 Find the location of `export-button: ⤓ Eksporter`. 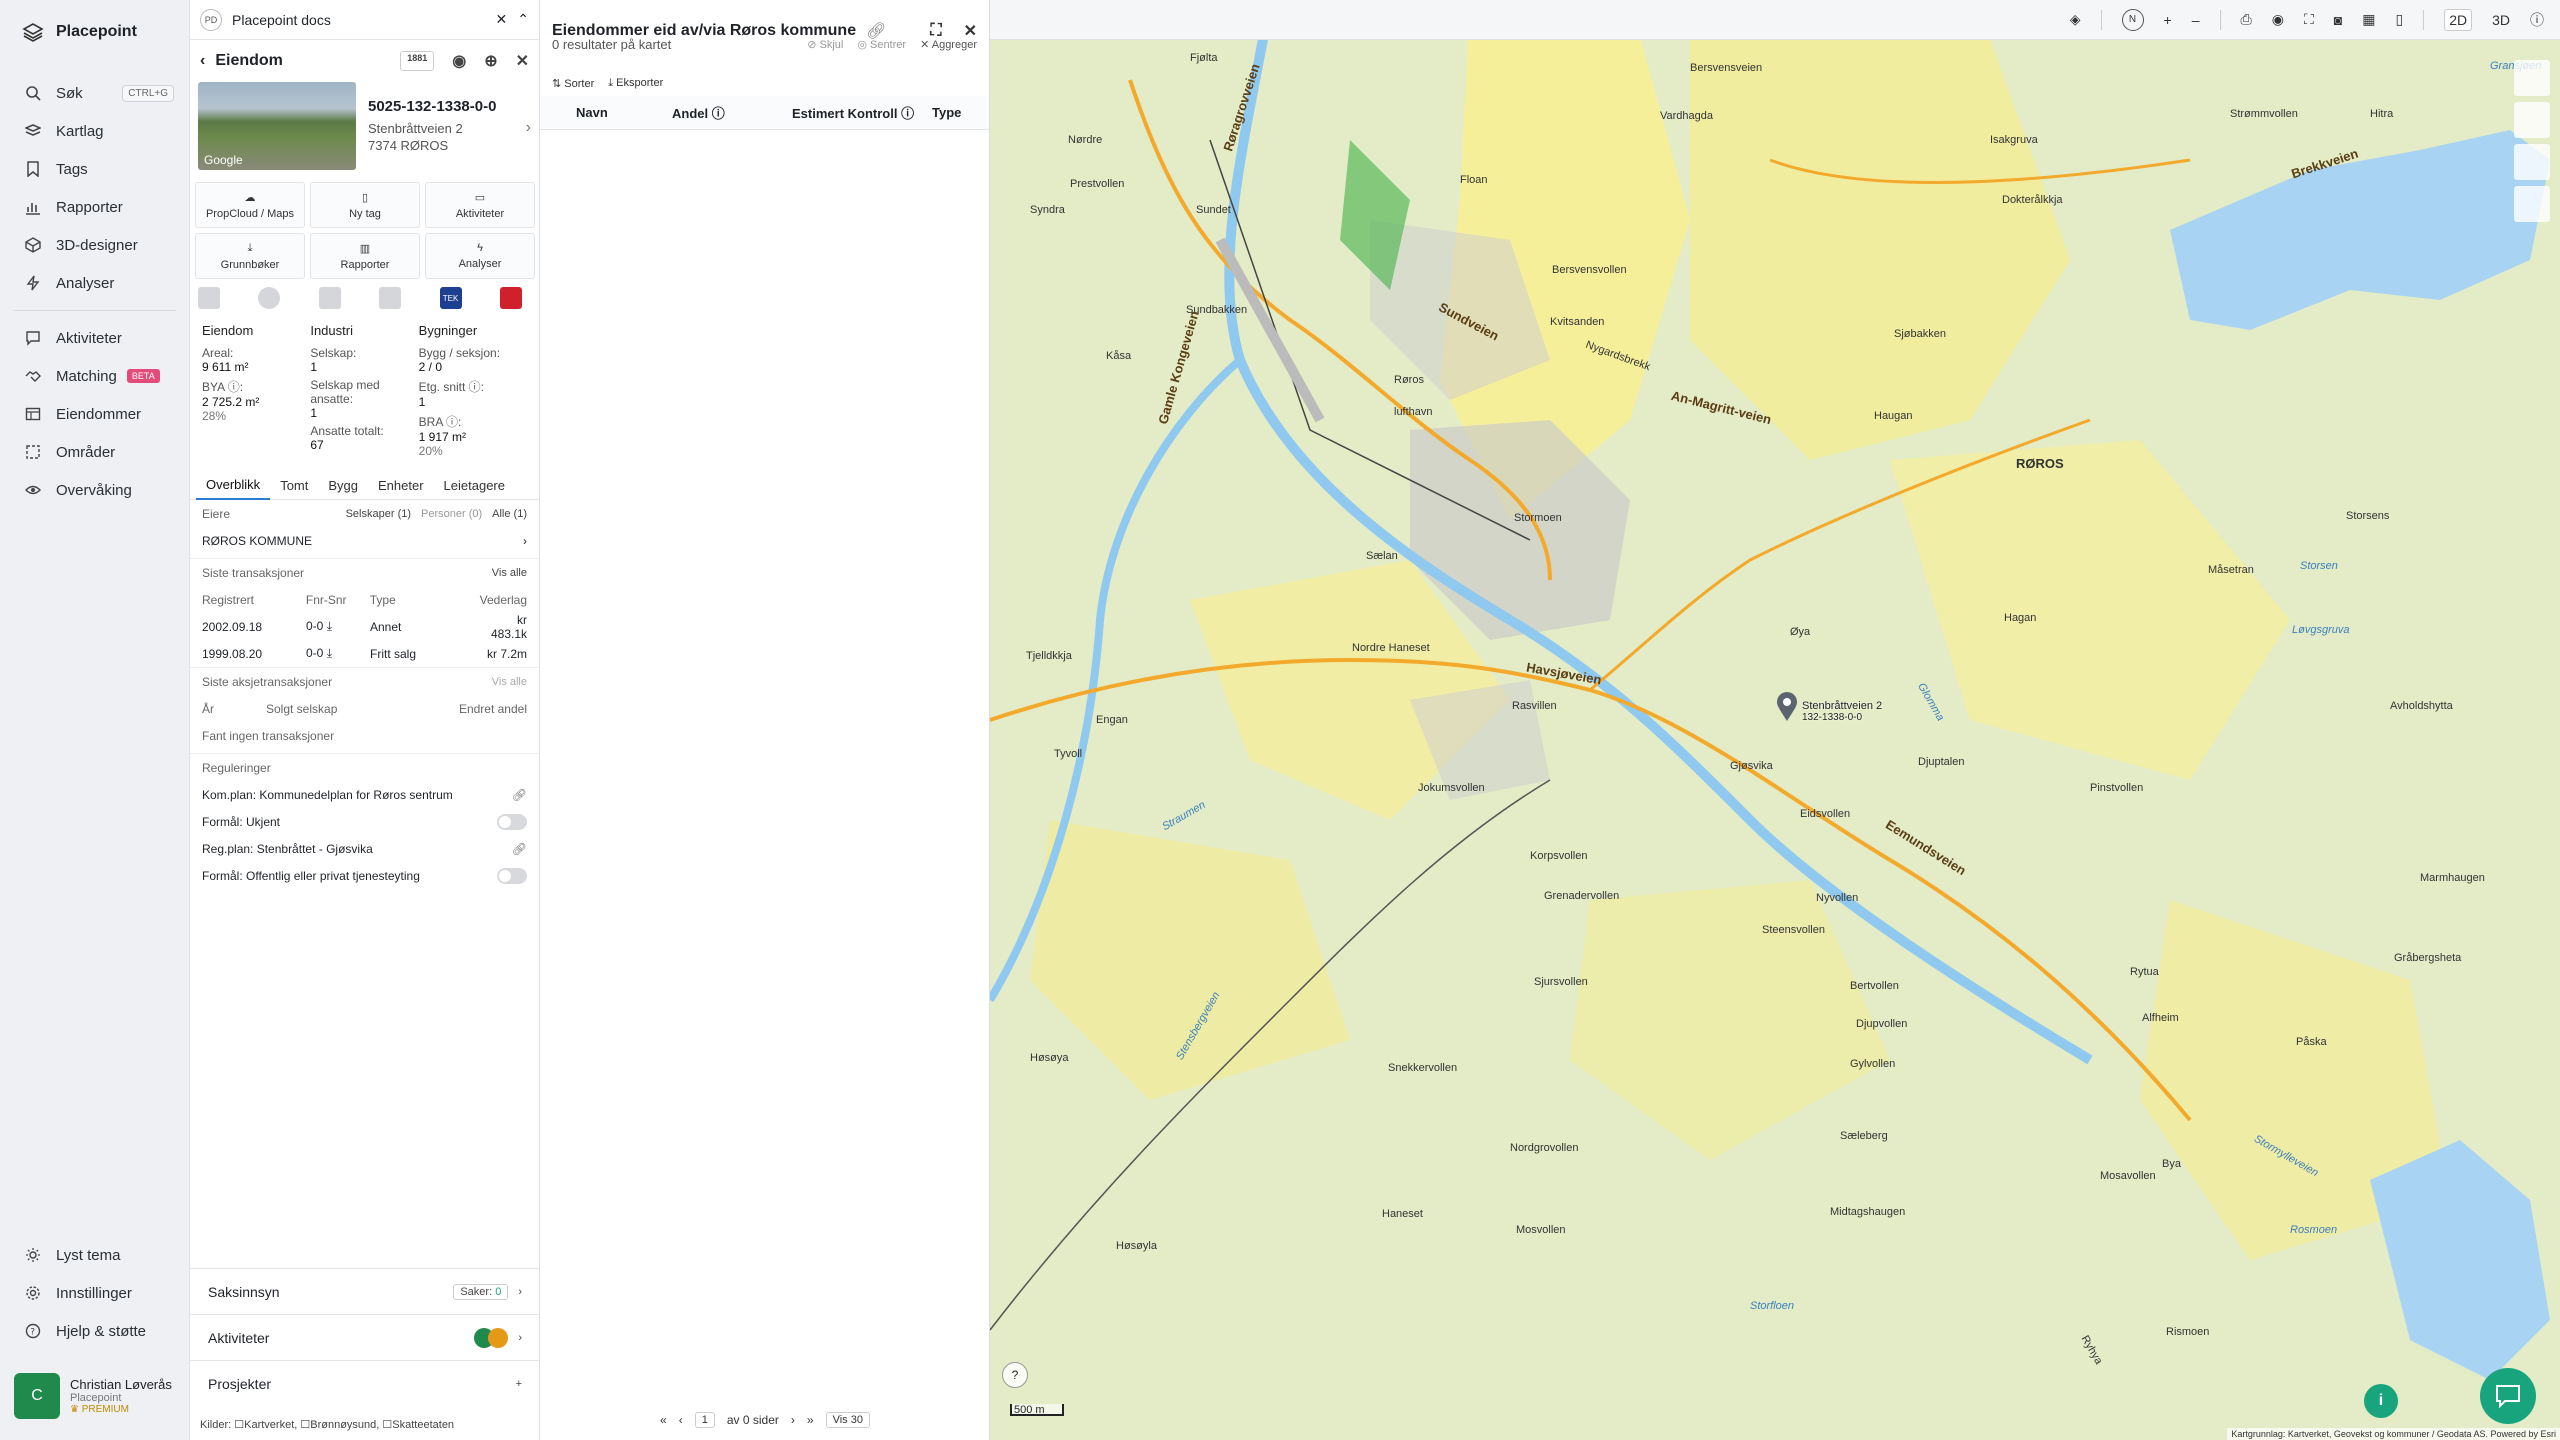

export-button: ⤓ Eksporter is located at coordinates (635, 83).